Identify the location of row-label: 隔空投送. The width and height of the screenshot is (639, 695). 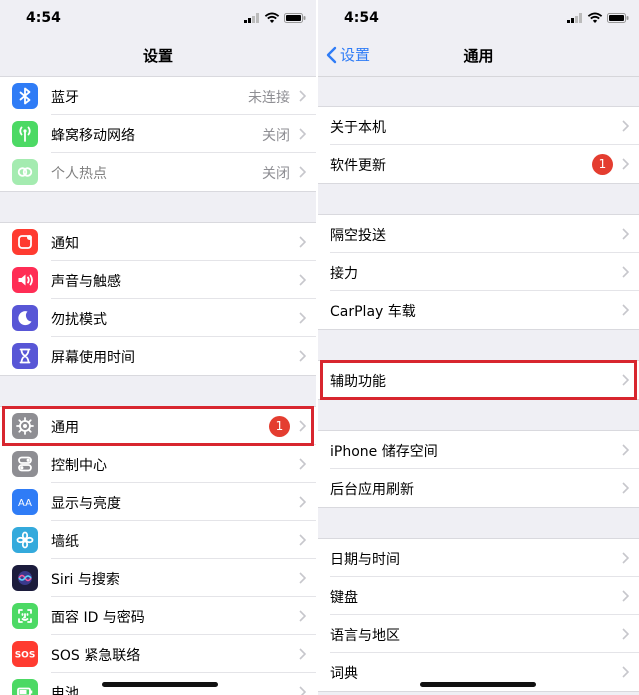
(358, 236).